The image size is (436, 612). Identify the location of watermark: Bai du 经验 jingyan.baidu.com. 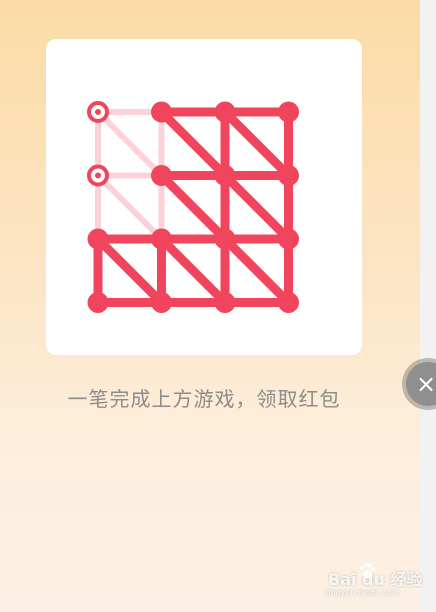
(375, 582).